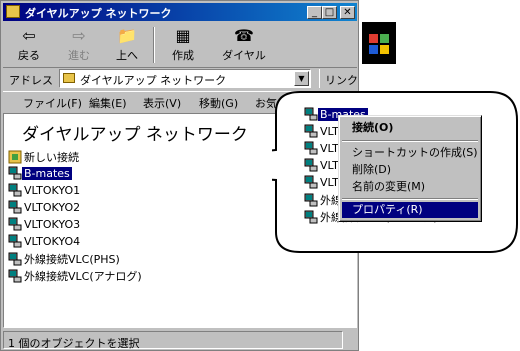 This screenshot has height=351, width=520. Describe the element at coordinates (135, 135) in the screenshot. I see `folder-heading: ダイヤルアップ ネットワーク` at that location.